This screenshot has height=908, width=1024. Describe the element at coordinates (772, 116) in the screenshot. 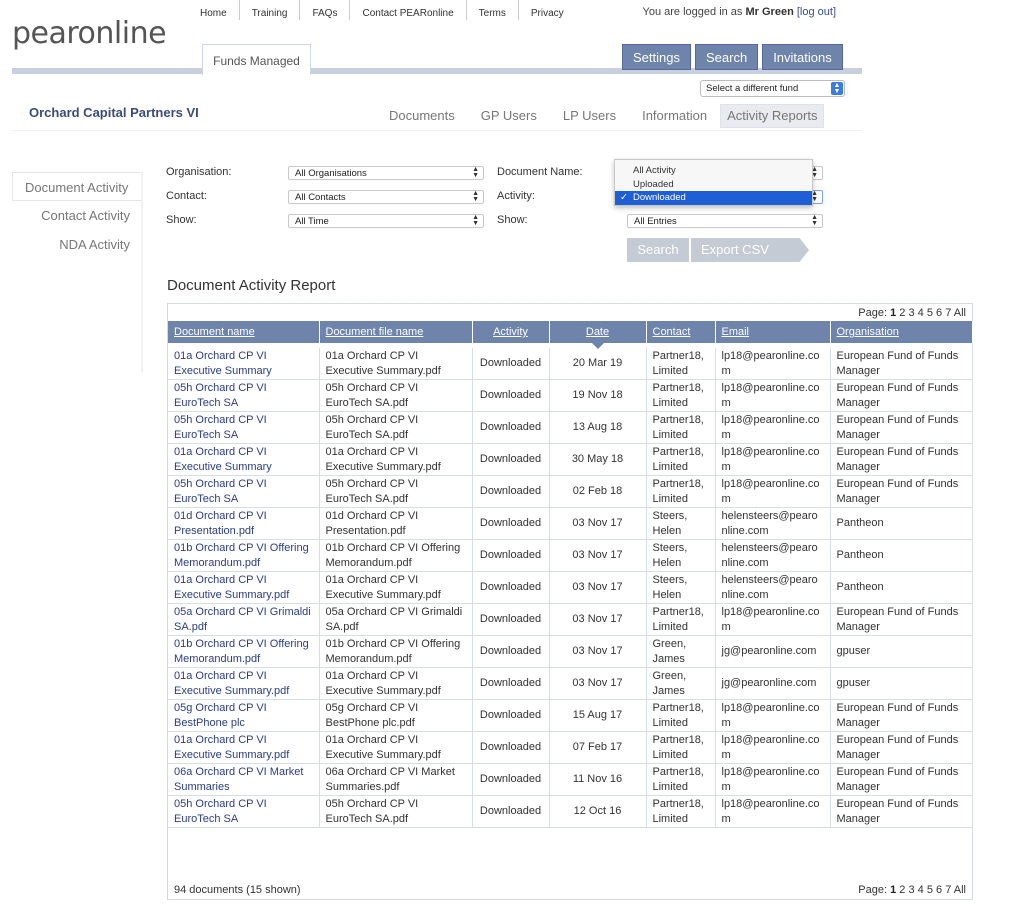

I see `tab-activity-reports: Activity Reports` at that location.